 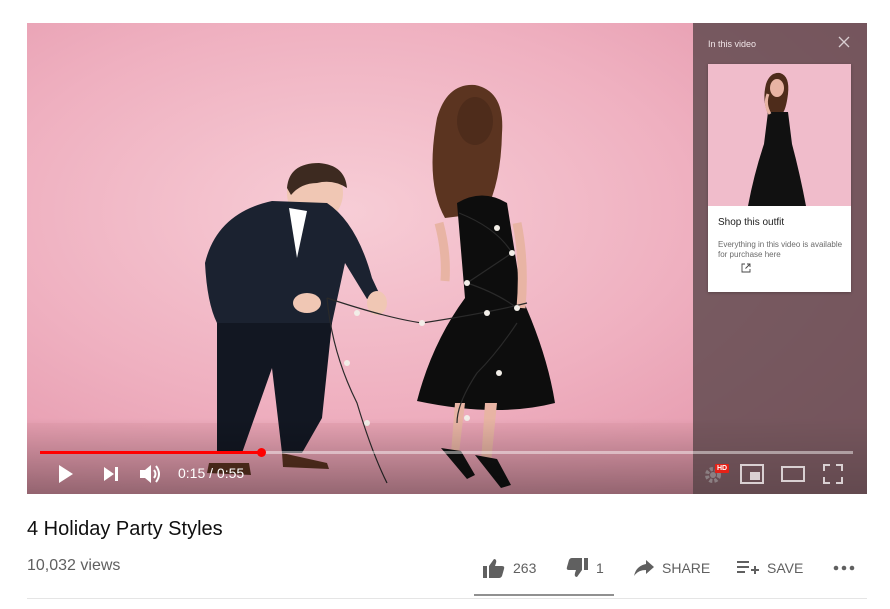 I want to click on play-icon, so click(x=66, y=474).